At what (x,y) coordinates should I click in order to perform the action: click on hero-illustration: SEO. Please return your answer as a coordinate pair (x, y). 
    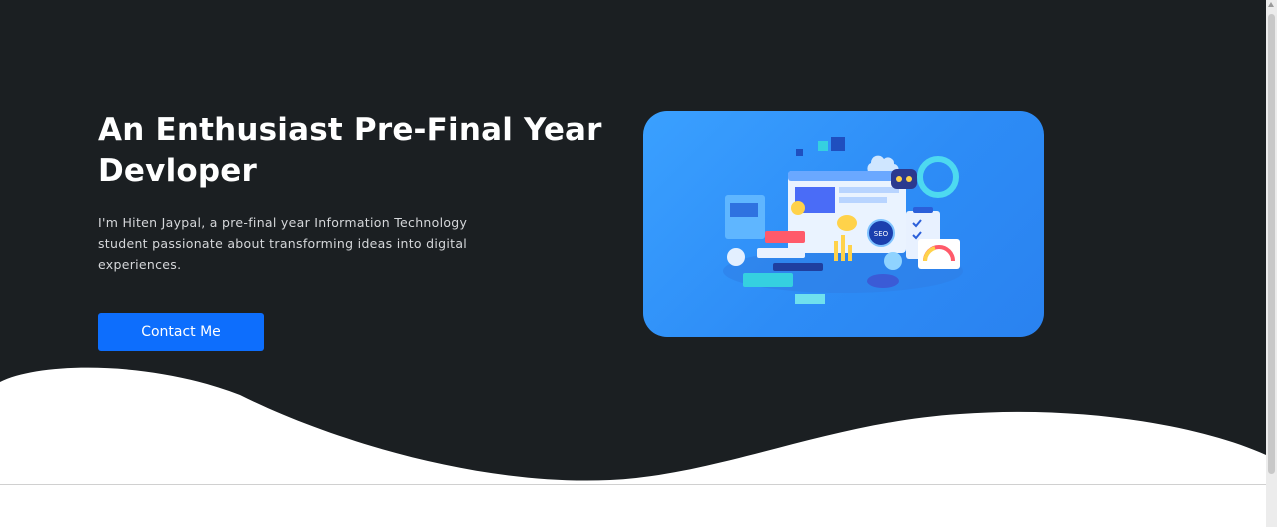
    Looking at the image, I should click on (843, 224).